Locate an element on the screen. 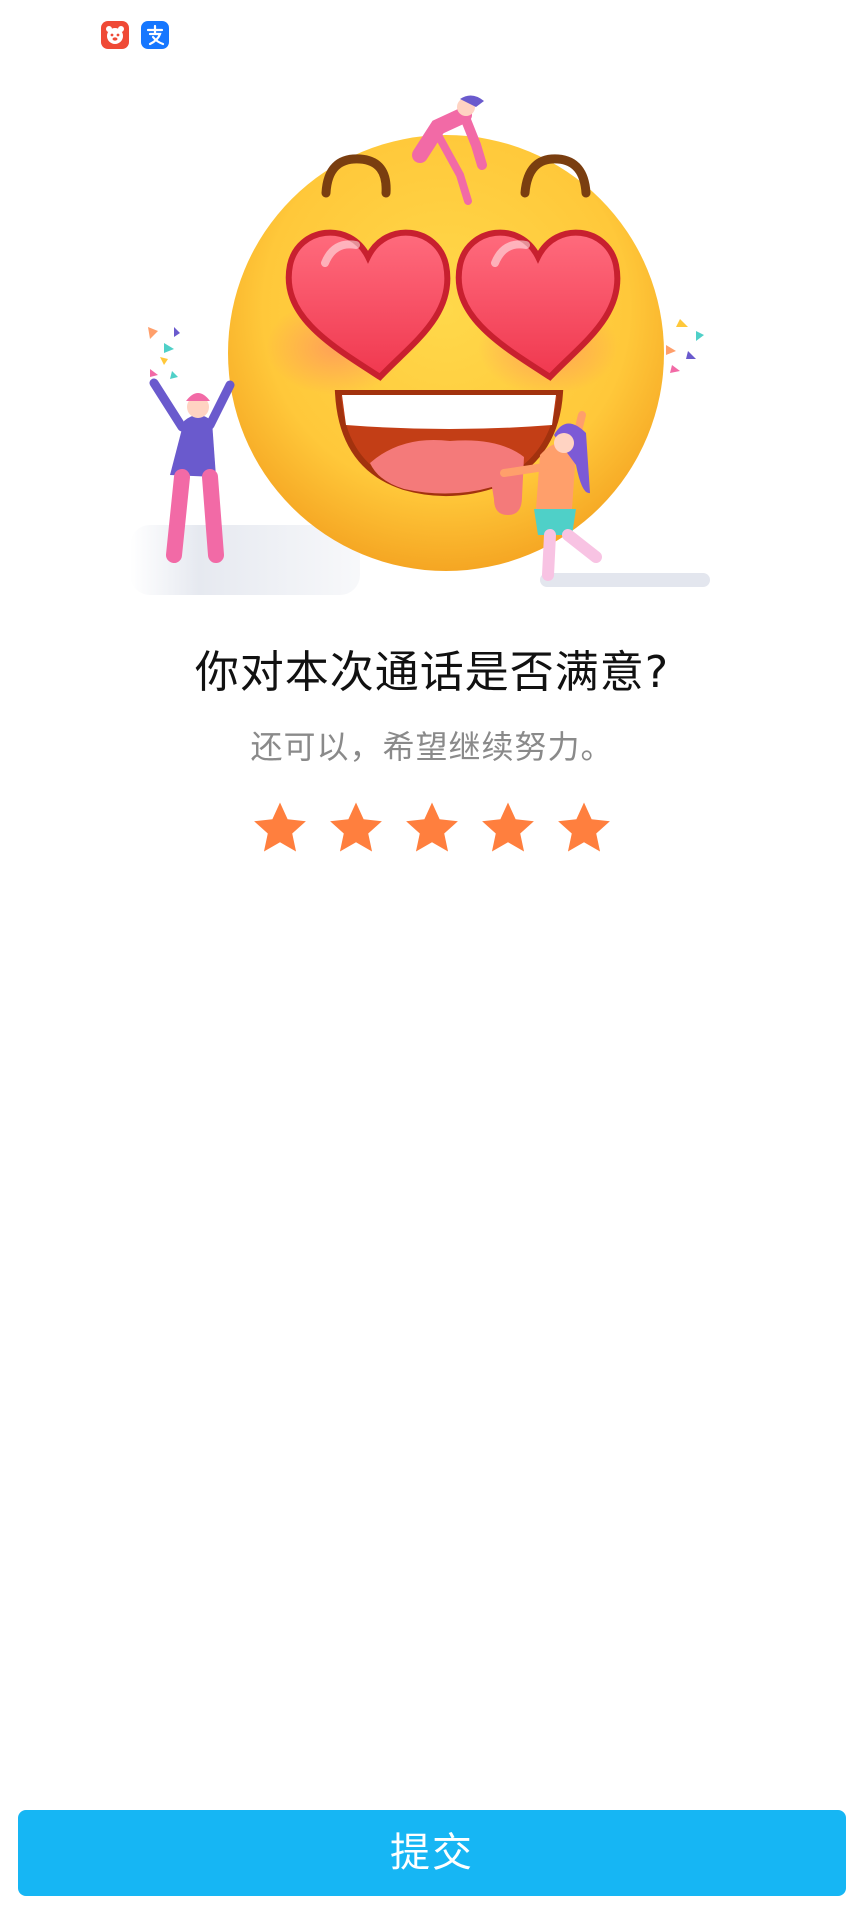 The image size is (864, 1920). rating-question: 你对本次通话是否满意? is located at coordinates (432, 672).